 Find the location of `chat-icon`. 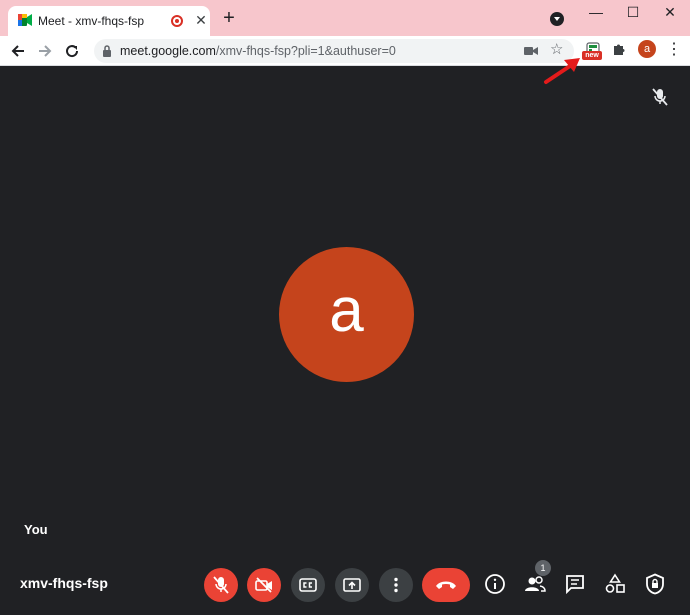

chat-icon is located at coordinates (575, 585).